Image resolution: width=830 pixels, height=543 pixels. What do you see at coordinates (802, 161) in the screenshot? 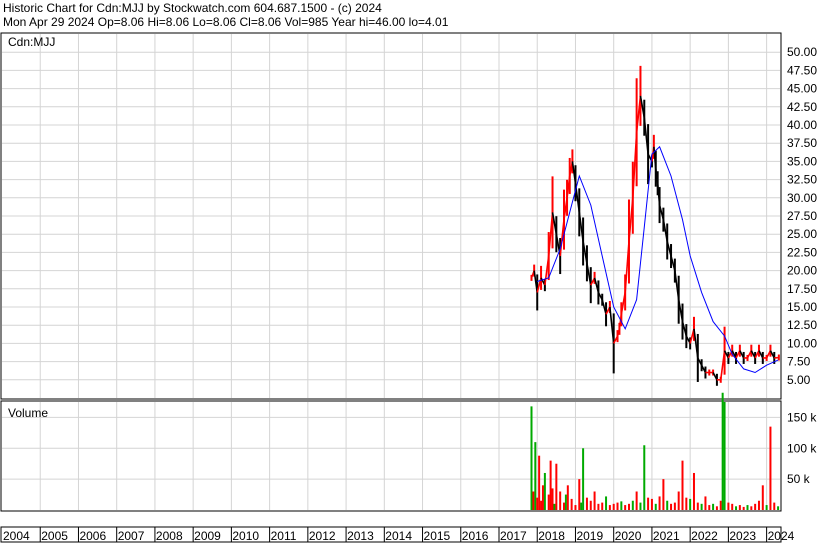
I see `price-tick-label: 35.00` at bounding box center [802, 161].